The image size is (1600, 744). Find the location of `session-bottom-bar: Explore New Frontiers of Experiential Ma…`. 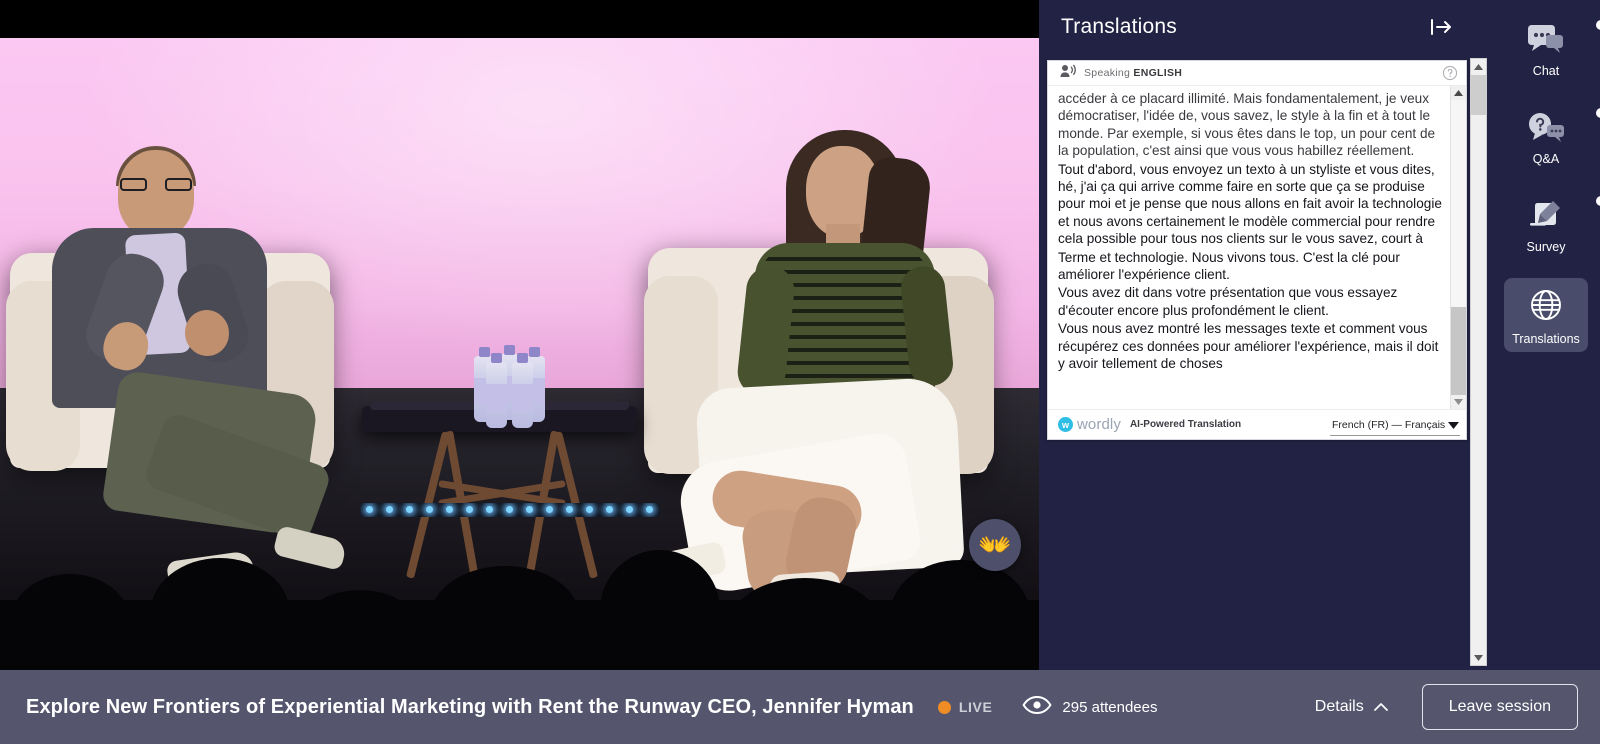

session-bottom-bar: Explore New Frontiers of Experiential Ma… is located at coordinates (800, 707).